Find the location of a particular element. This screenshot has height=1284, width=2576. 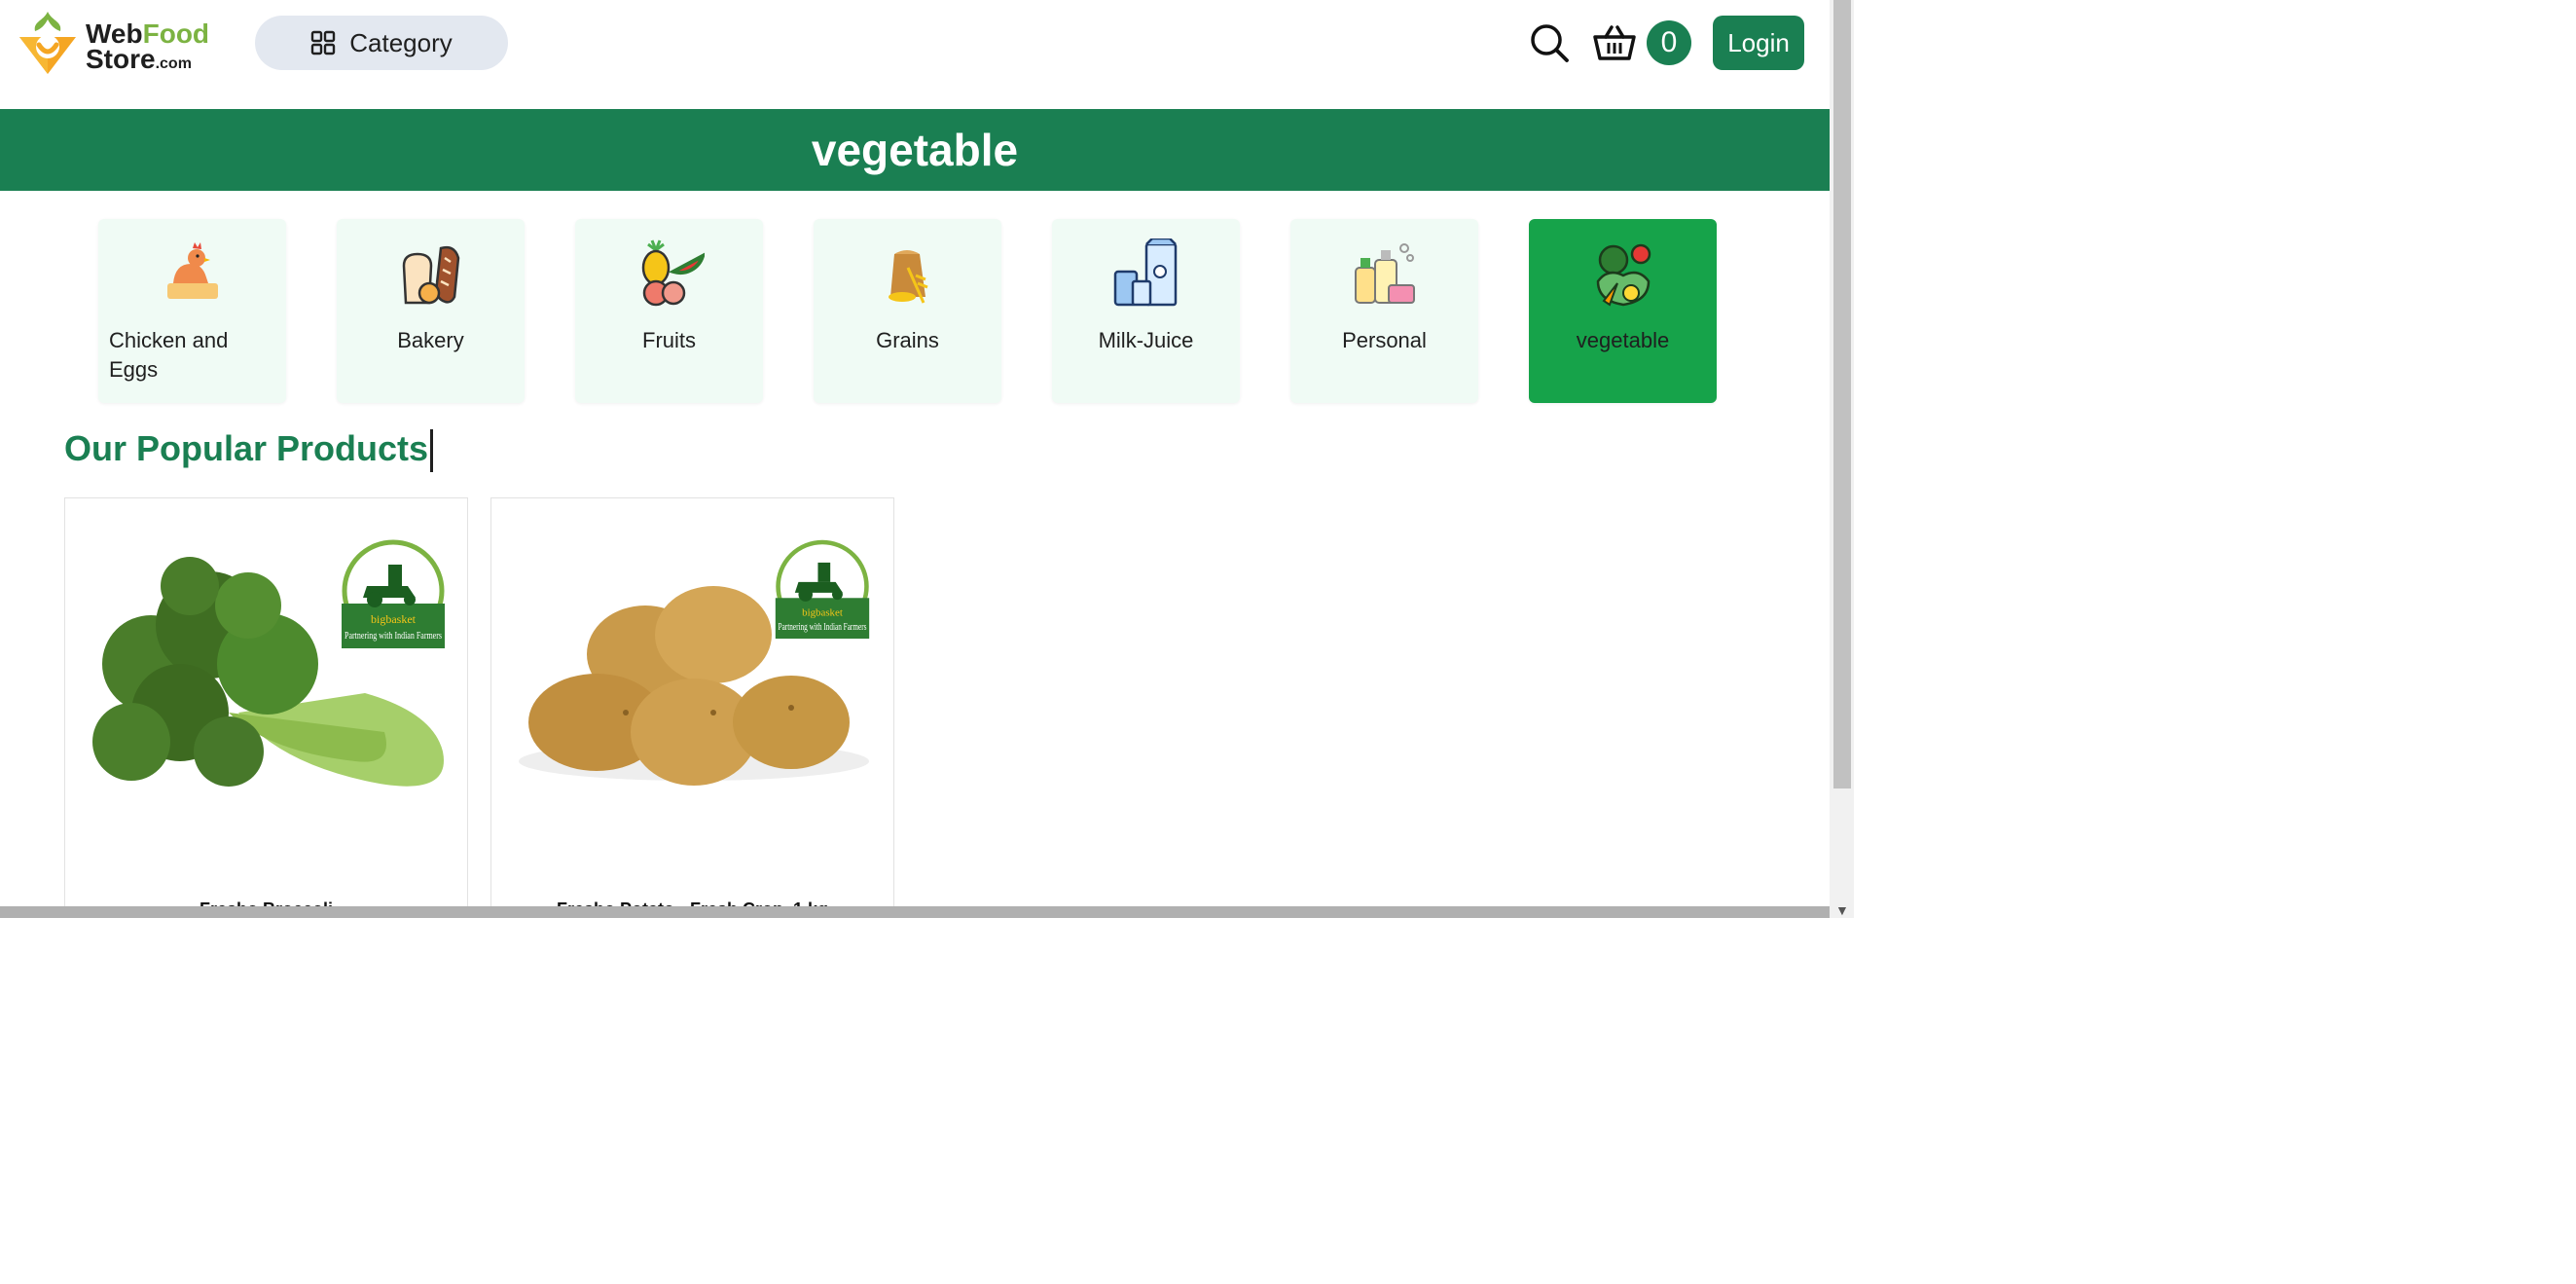

category-card-grains: Grains is located at coordinates (907, 311).